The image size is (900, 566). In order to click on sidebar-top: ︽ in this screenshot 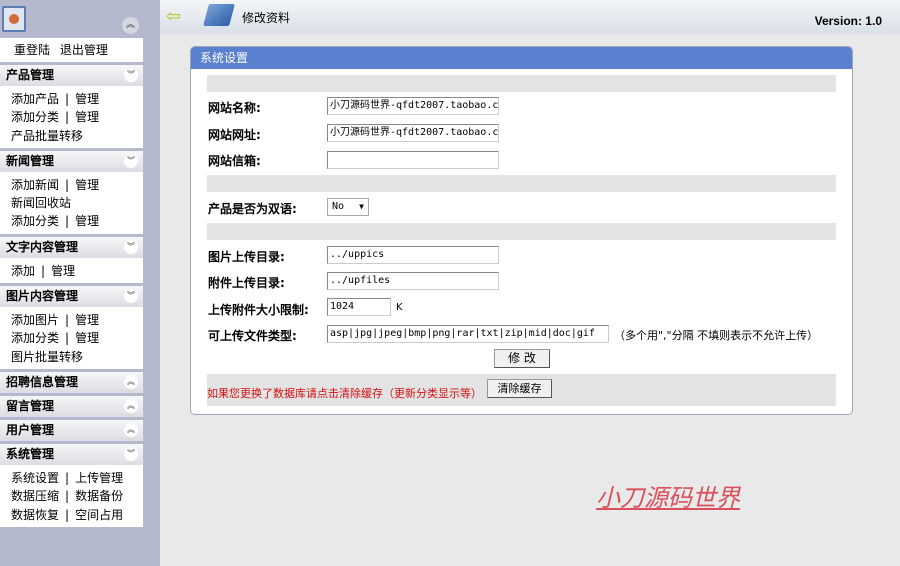, I will do `click(80, 19)`.